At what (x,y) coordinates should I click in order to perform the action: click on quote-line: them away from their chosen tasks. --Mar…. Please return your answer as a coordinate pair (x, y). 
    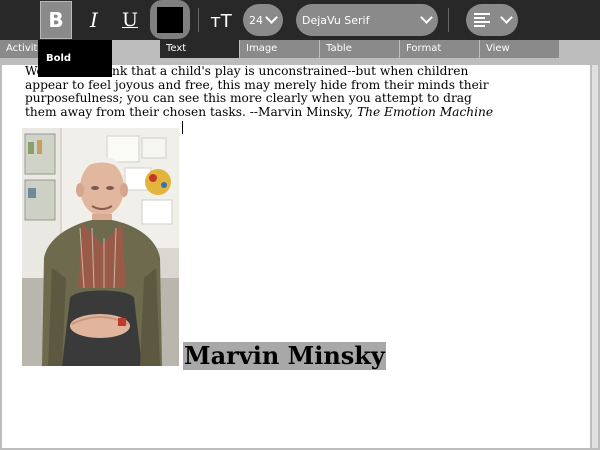
    Looking at the image, I should click on (260, 112).